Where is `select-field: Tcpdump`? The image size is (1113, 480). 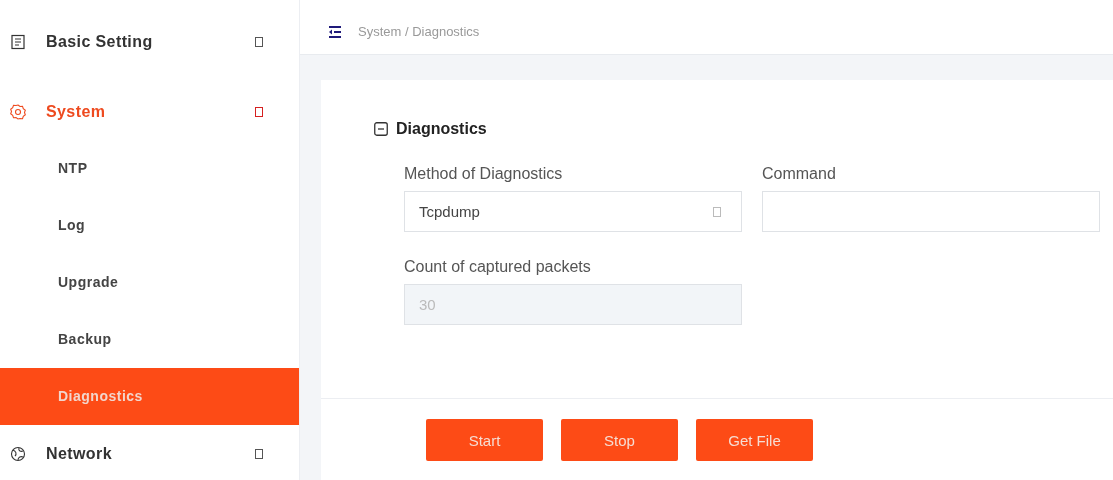
select-field: Tcpdump is located at coordinates (573, 211).